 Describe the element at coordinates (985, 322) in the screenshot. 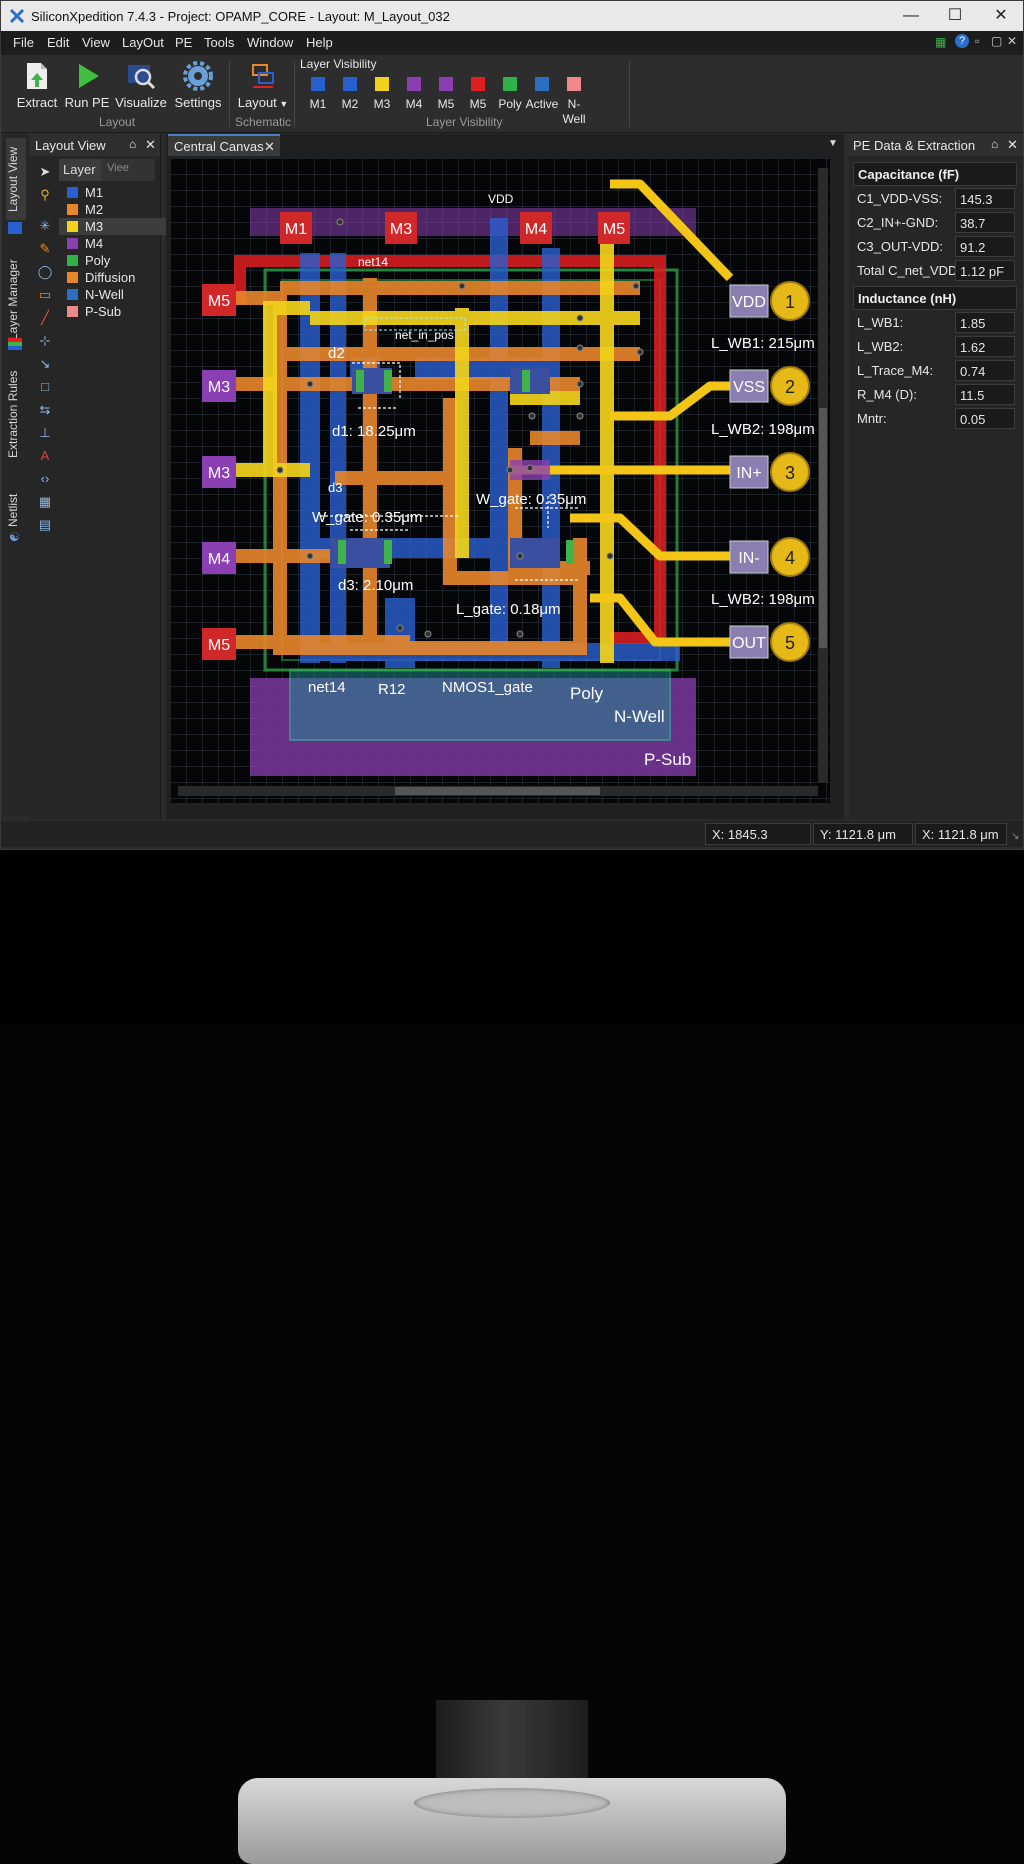

I see `ind-value-field: 1.85` at that location.